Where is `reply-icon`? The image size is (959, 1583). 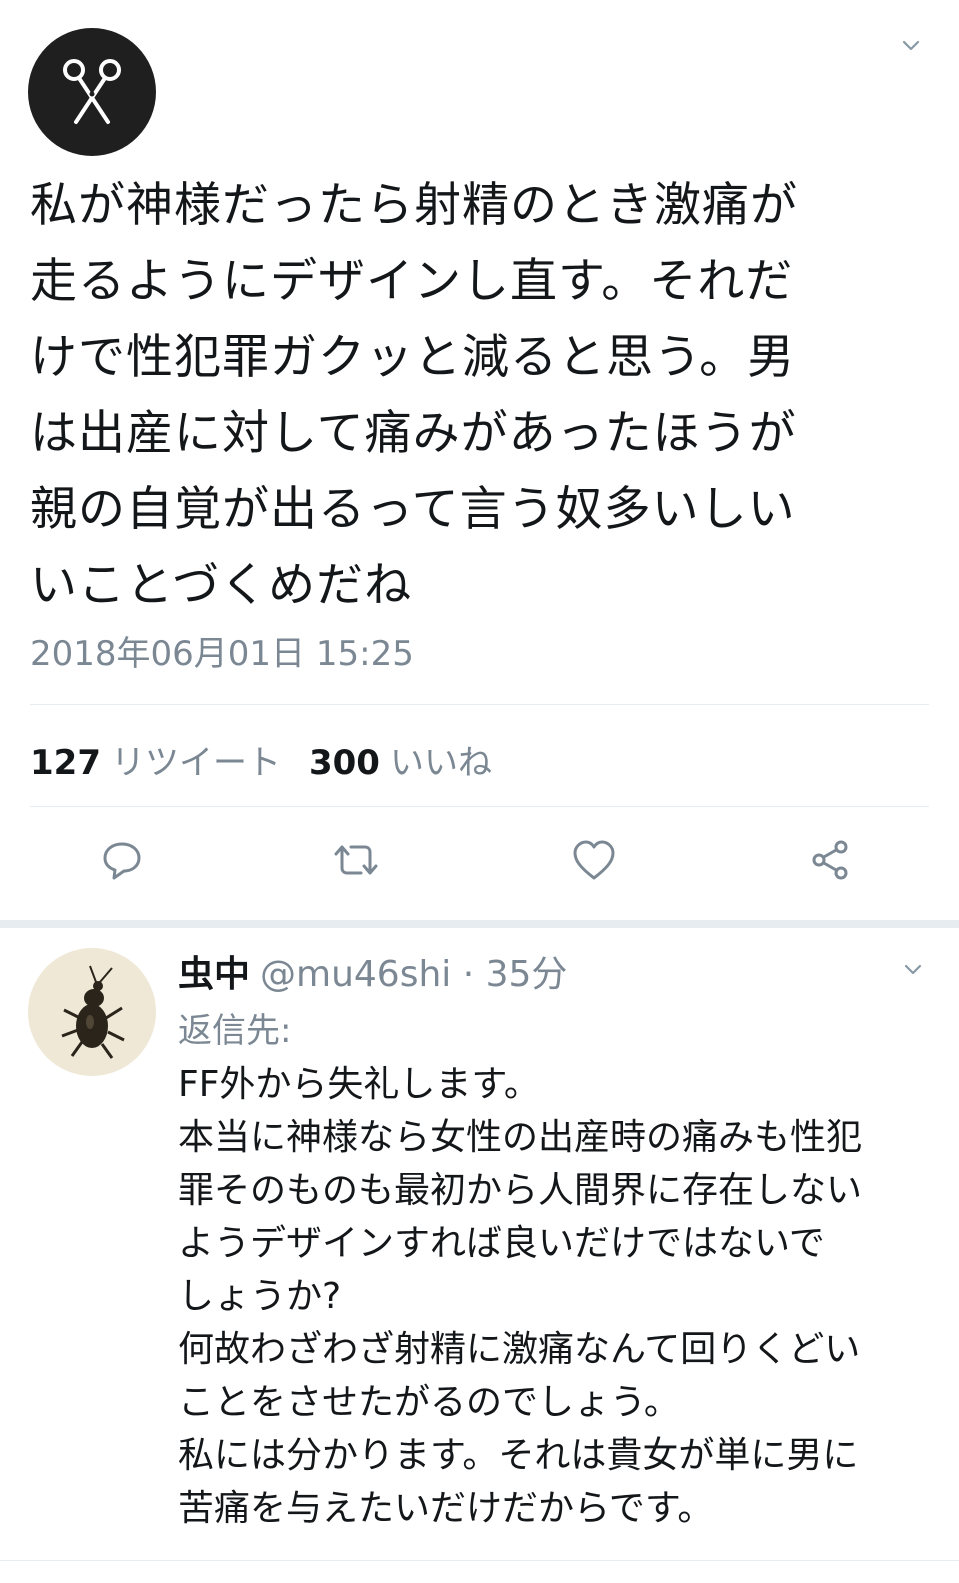 reply-icon is located at coordinates (122, 861).